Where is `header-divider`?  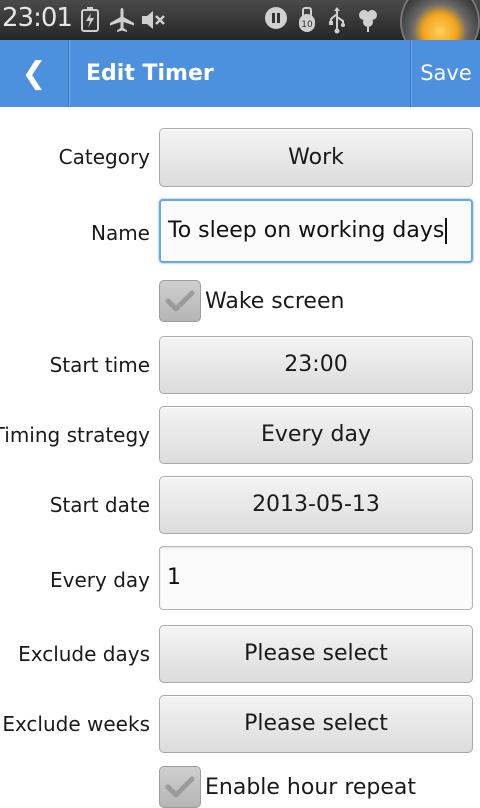
header-divider is located at coordinates (69, 73).